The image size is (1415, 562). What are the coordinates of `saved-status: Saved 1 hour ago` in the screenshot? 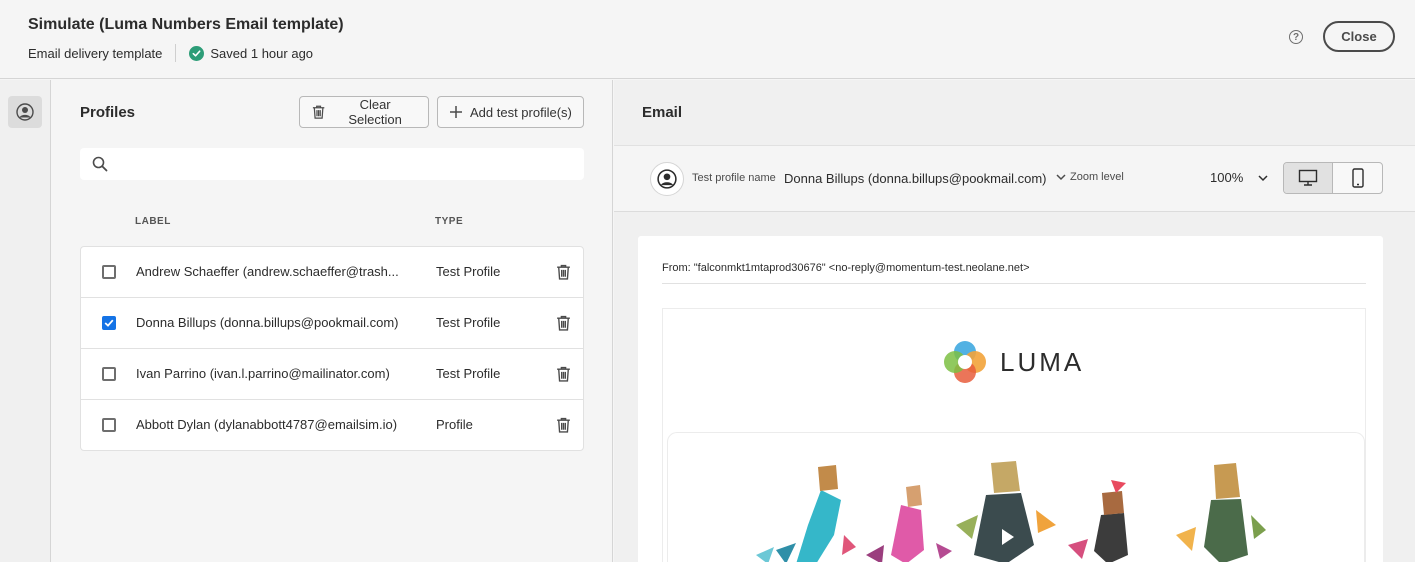 It's located at (251, 53).